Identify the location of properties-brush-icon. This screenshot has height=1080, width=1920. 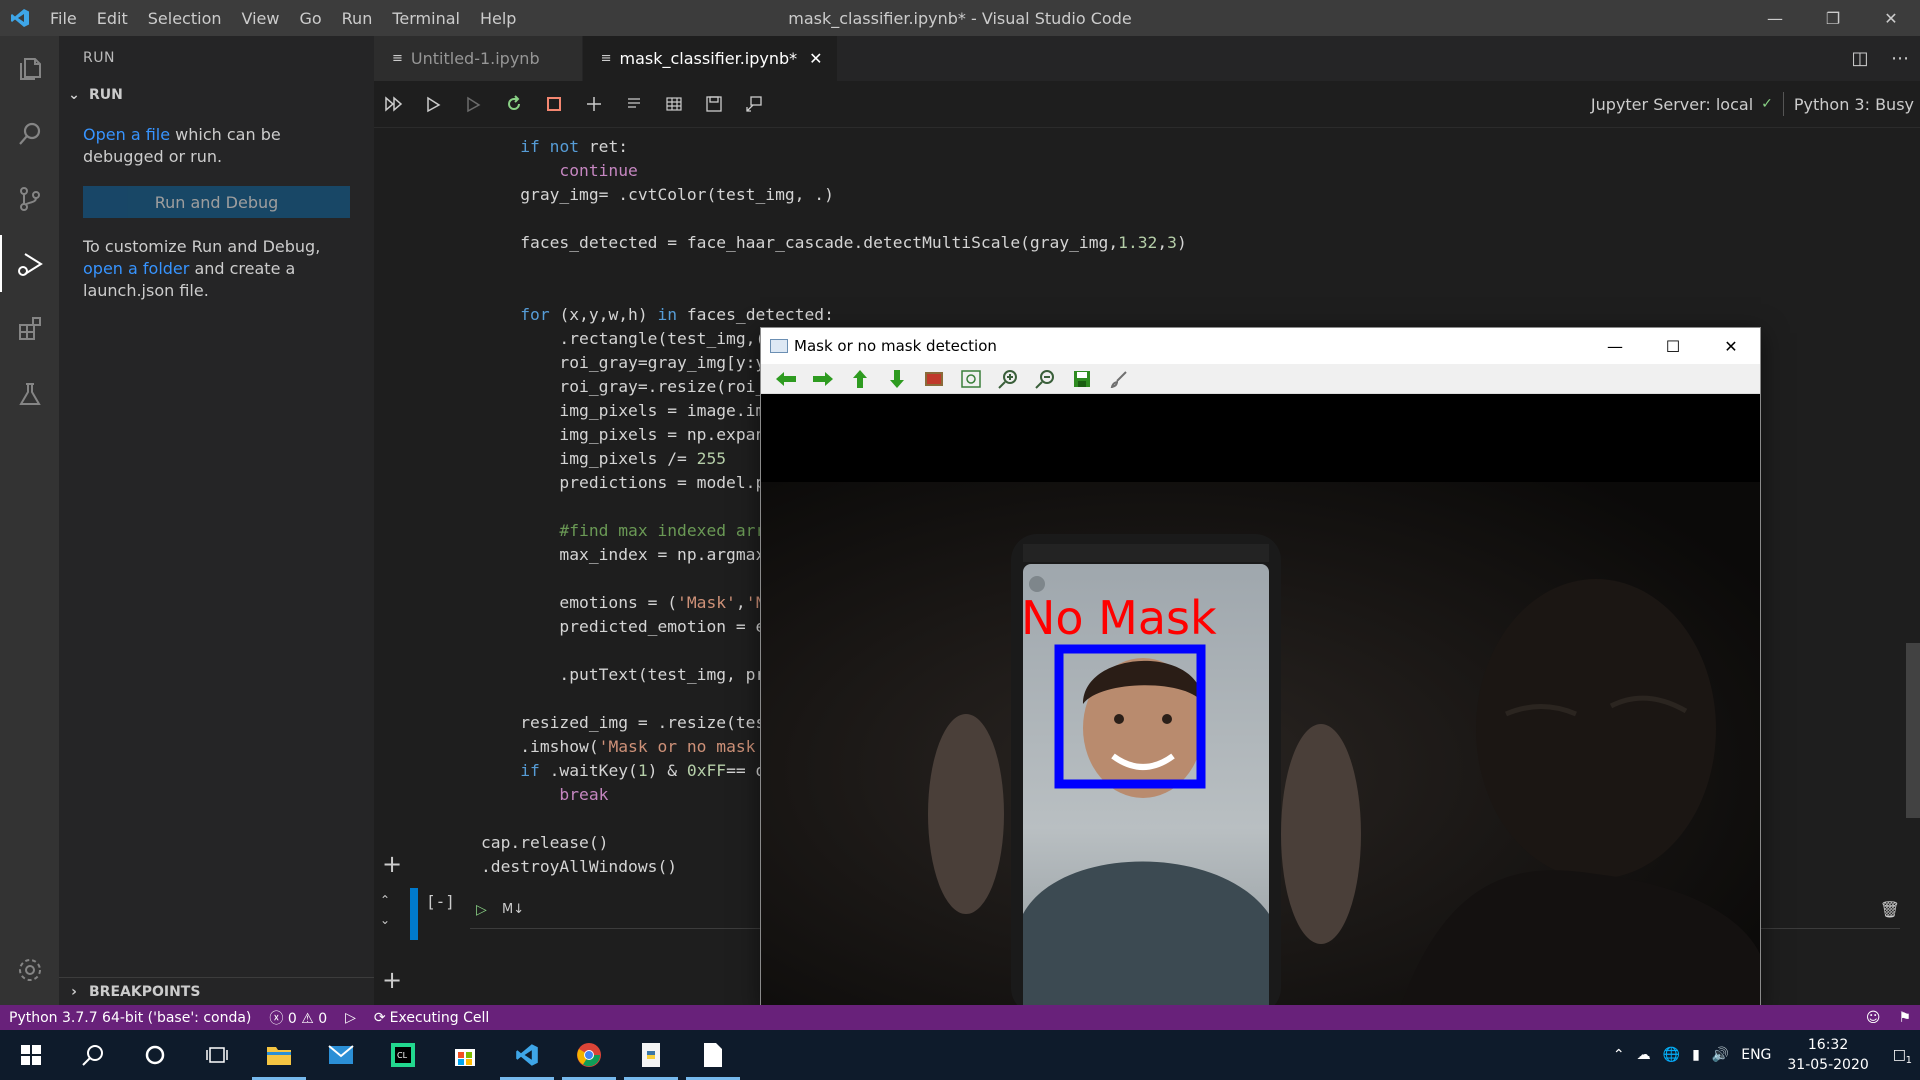
(1118, 379).